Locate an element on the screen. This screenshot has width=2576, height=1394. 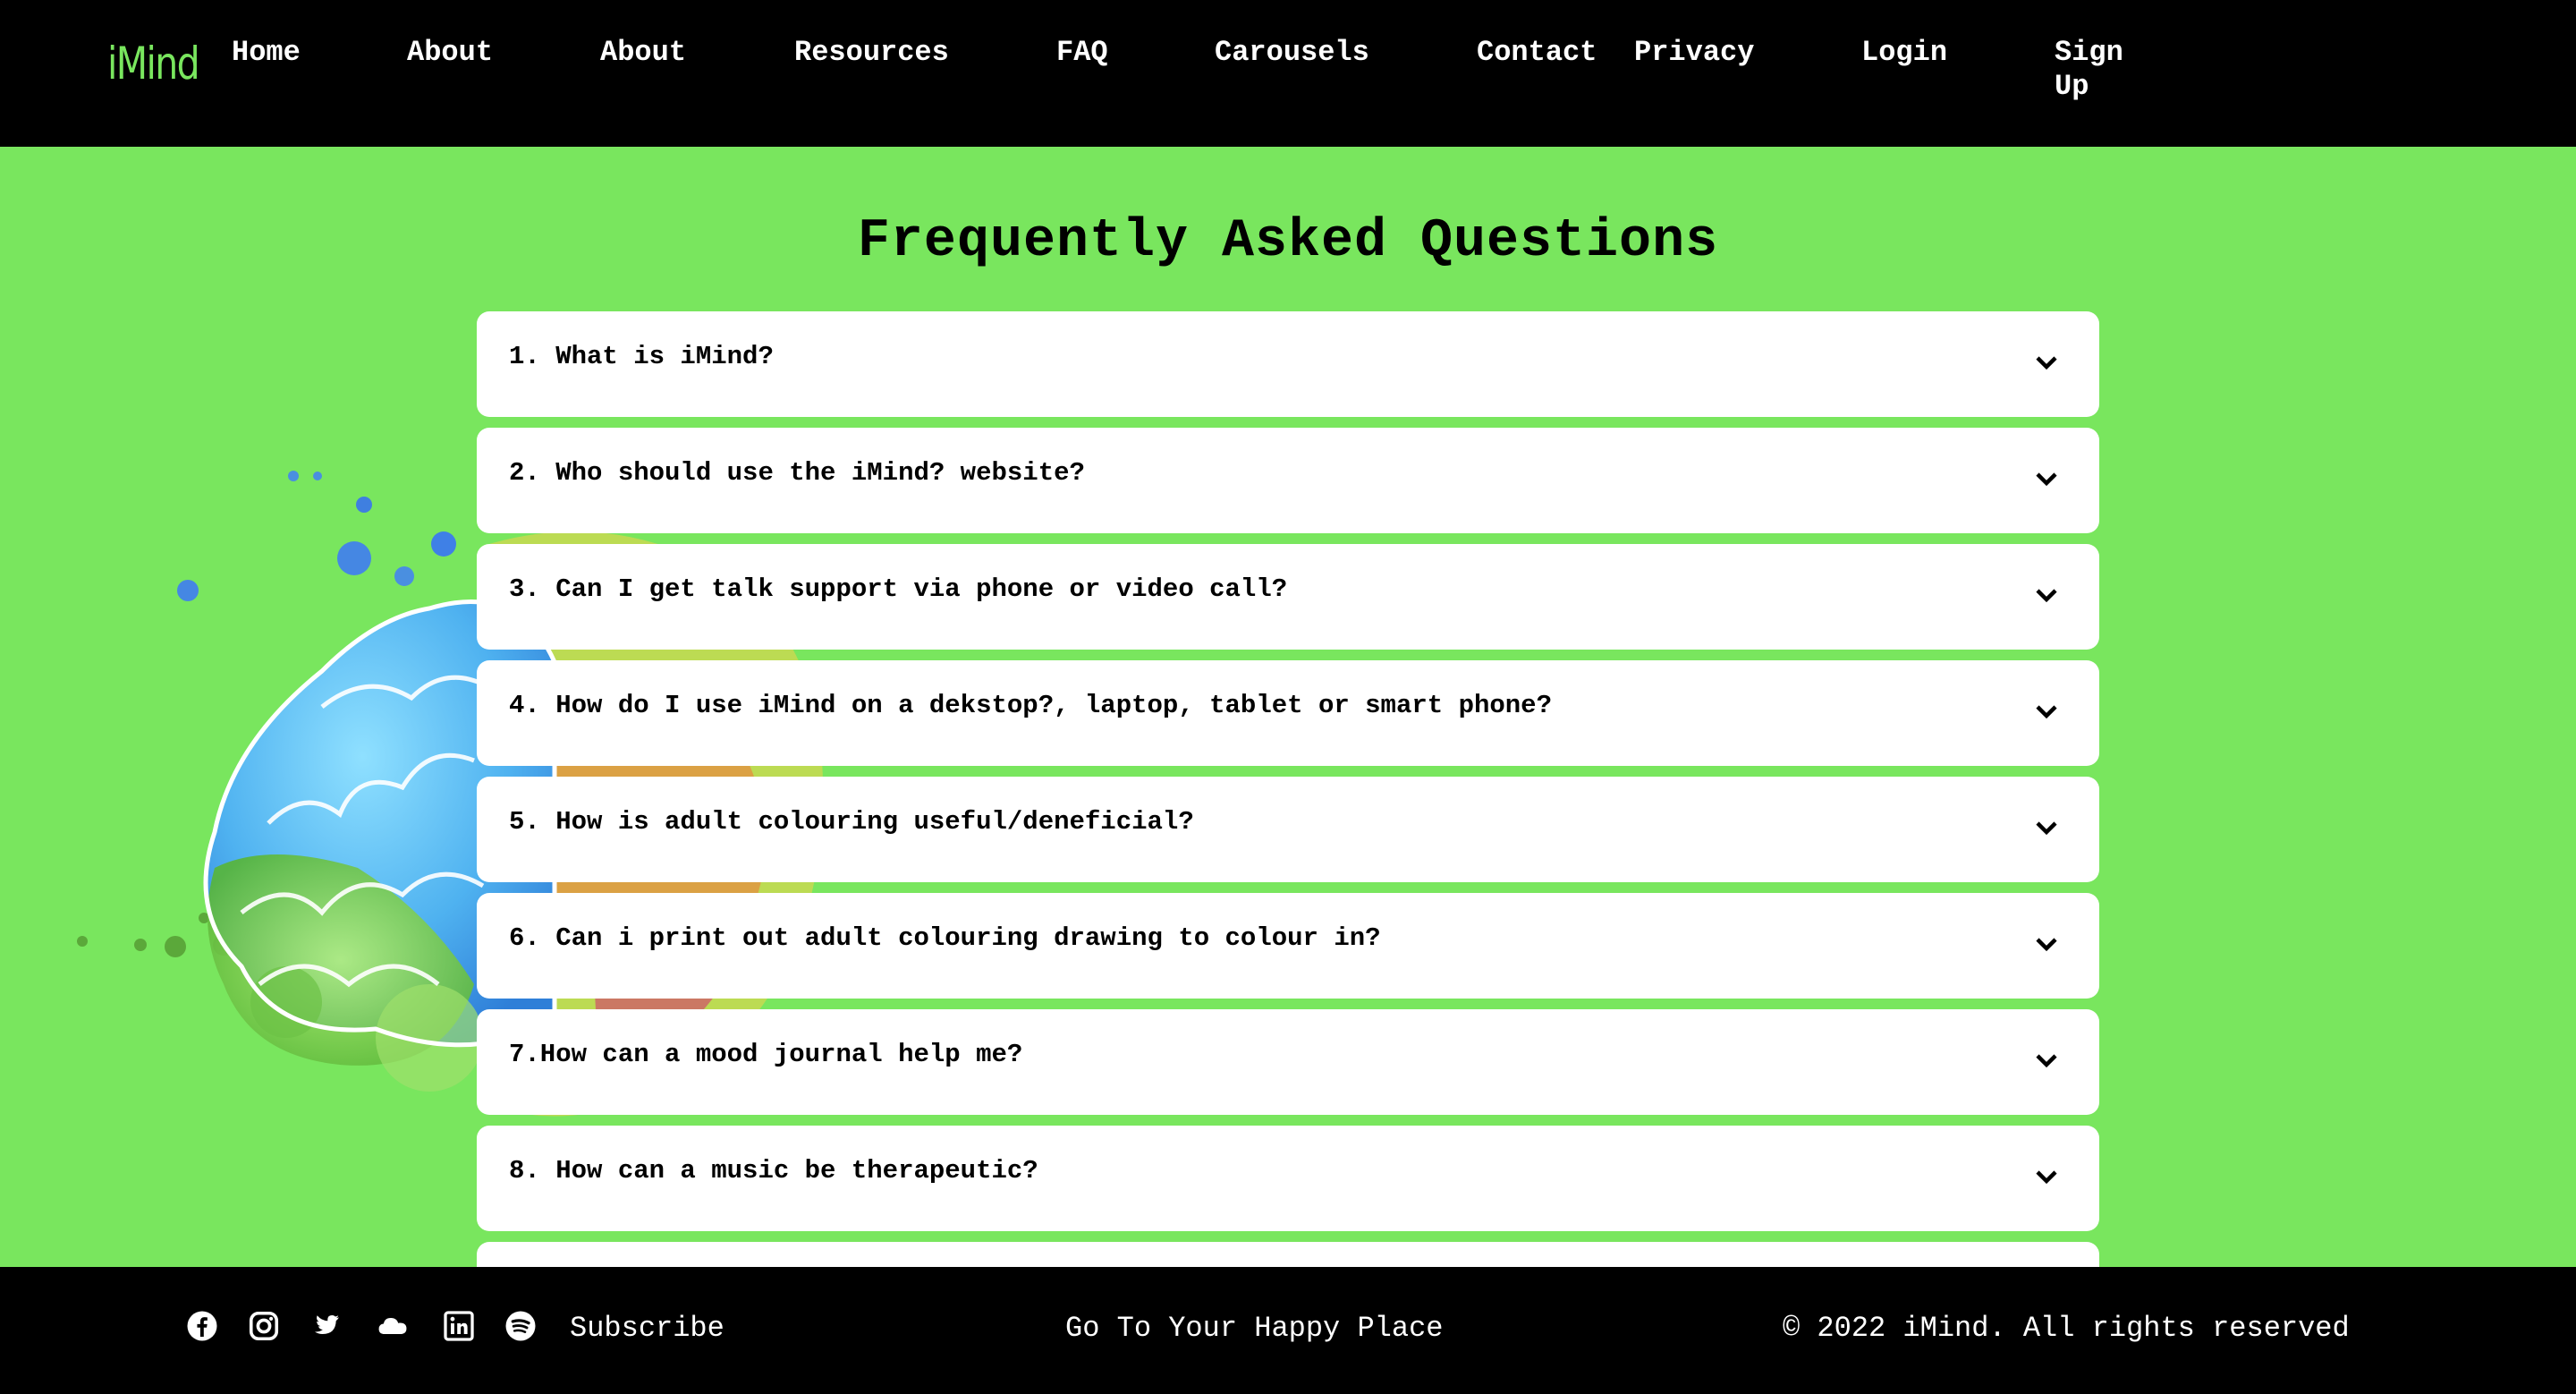
faq-question: 2. Who should use the iMind? website? is located at coordinates (797, 473).